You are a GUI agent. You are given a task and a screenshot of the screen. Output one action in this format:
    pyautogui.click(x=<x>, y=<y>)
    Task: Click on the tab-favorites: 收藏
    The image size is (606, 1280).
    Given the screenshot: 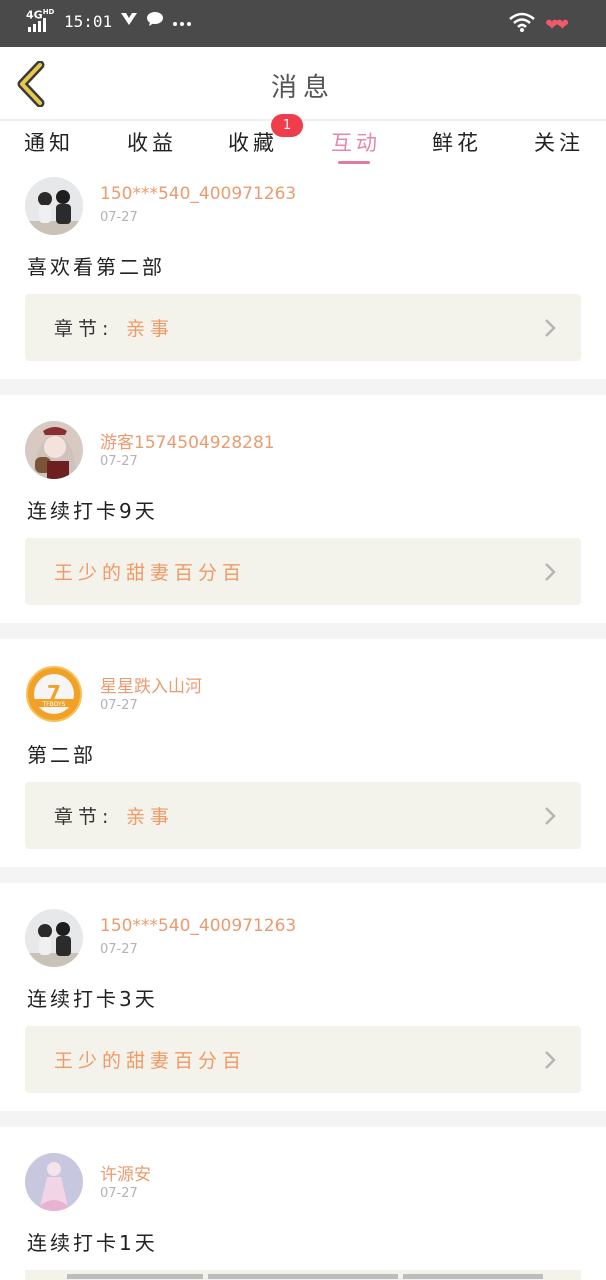 What is the action you would take?
    pyautogui.click(x=253, y=142)
    